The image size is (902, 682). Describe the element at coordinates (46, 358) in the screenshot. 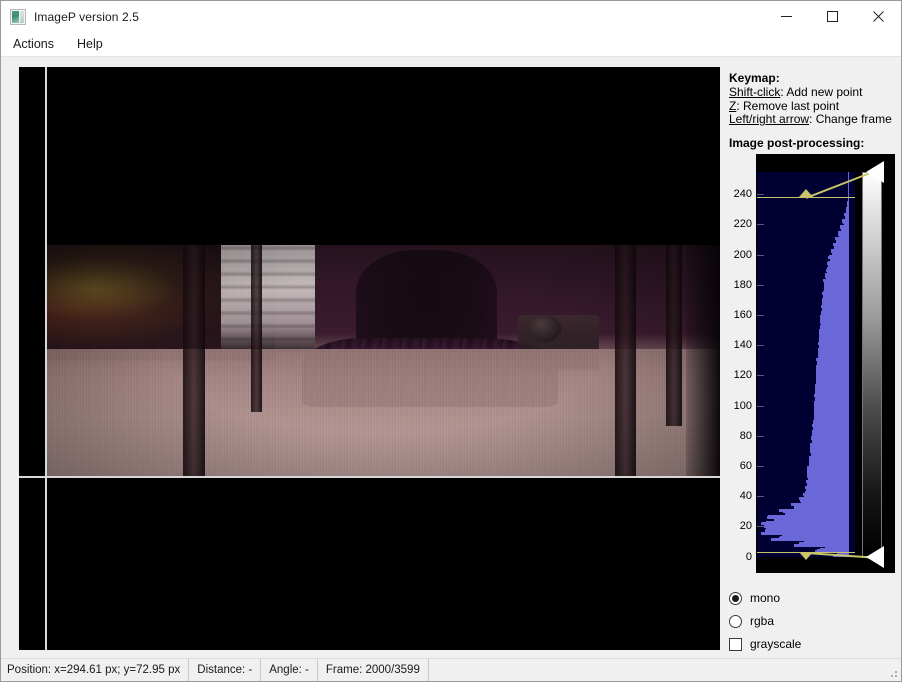

I see `crosshair-vertical` at that location.